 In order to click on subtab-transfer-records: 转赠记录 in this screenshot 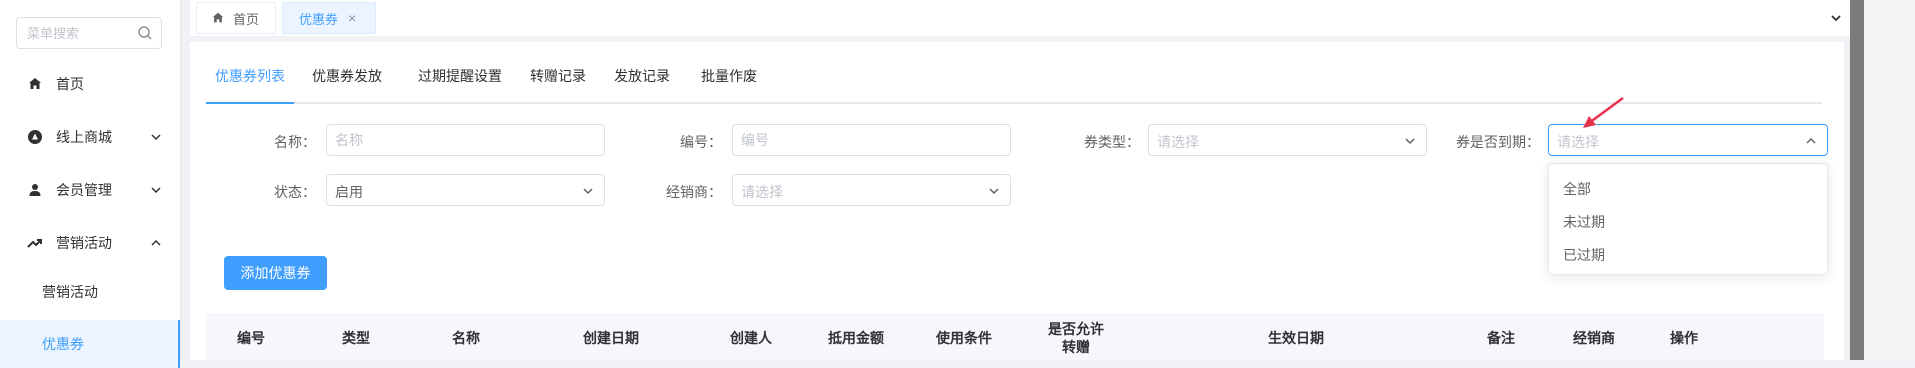, I will do `click(558, 82)`.